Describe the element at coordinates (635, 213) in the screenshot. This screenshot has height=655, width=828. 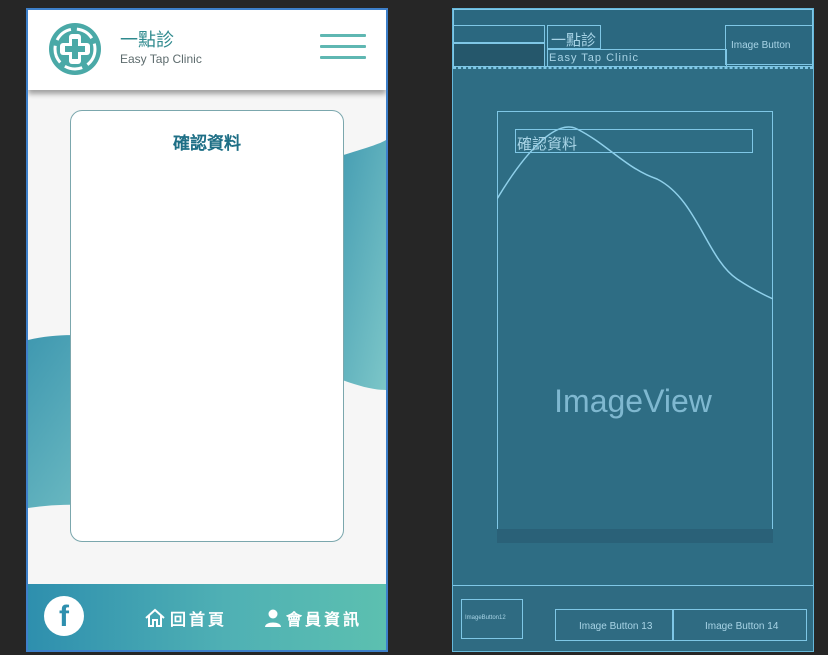
I see `bp-wave-curve` at that location.